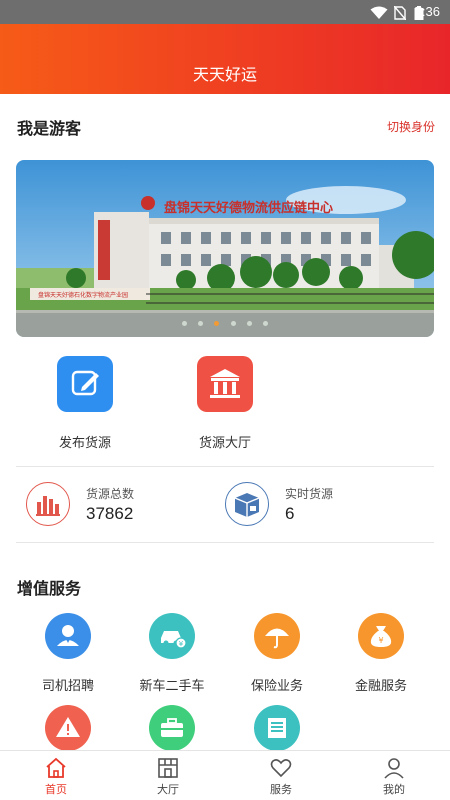 The width and height of the screenshot is (450, 800). I want to click on car-icon: ¥, so click(172, 636).